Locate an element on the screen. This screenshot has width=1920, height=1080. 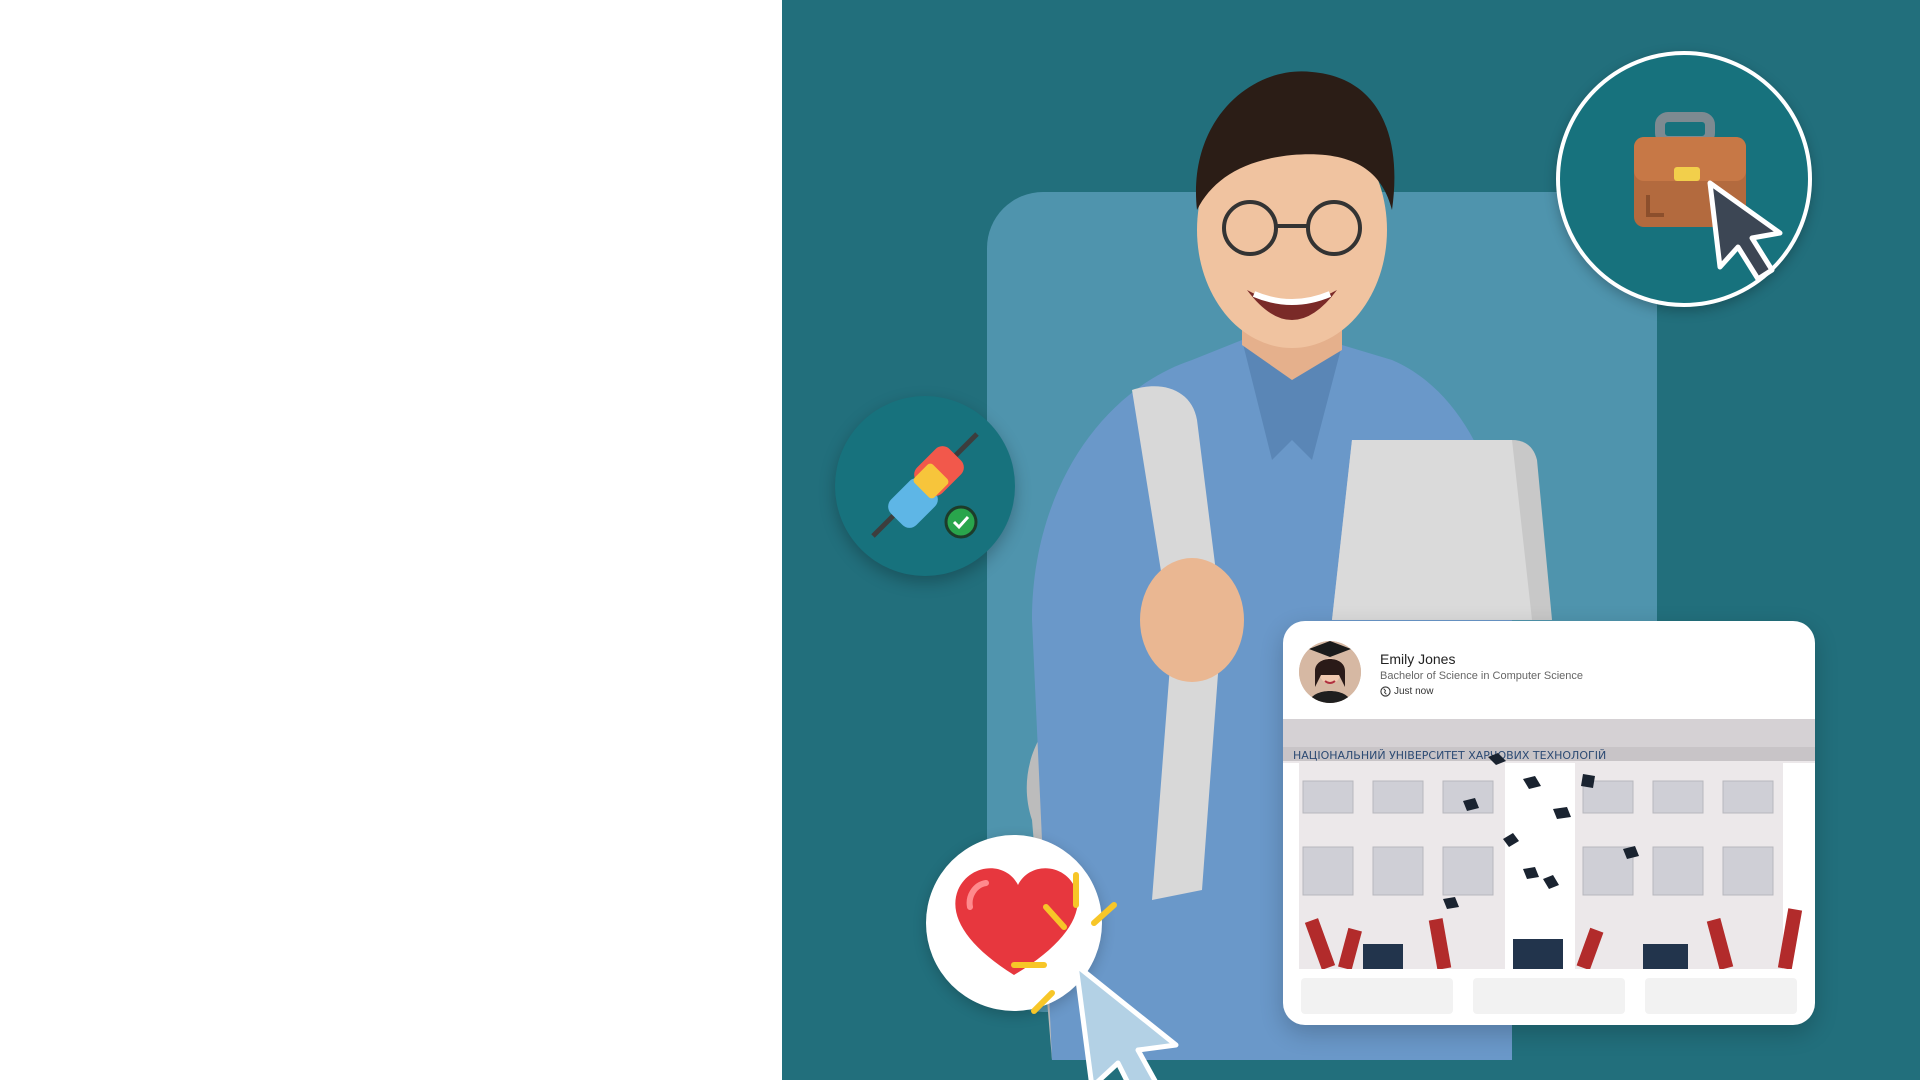
avatar is located at coordinates (1330, 672).